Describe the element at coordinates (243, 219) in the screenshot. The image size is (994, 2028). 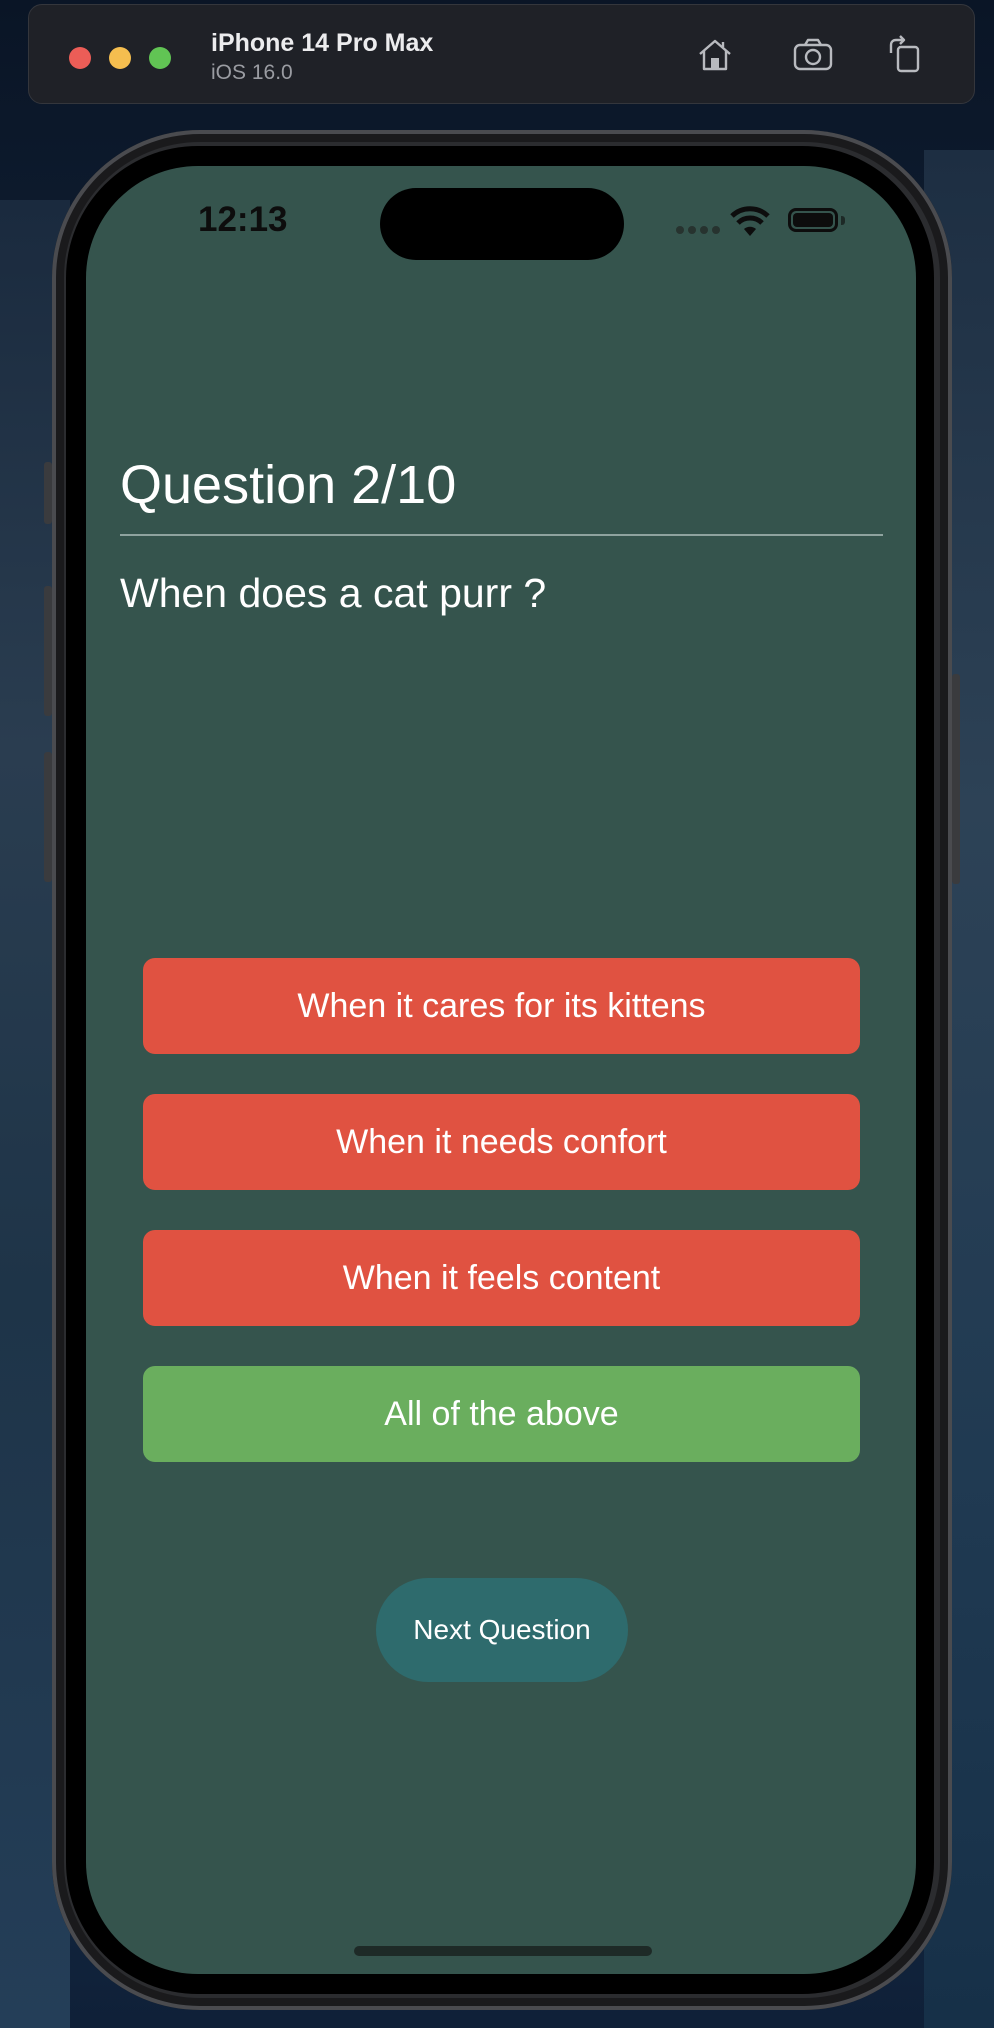
I see `status-time: 12:13` at that location.